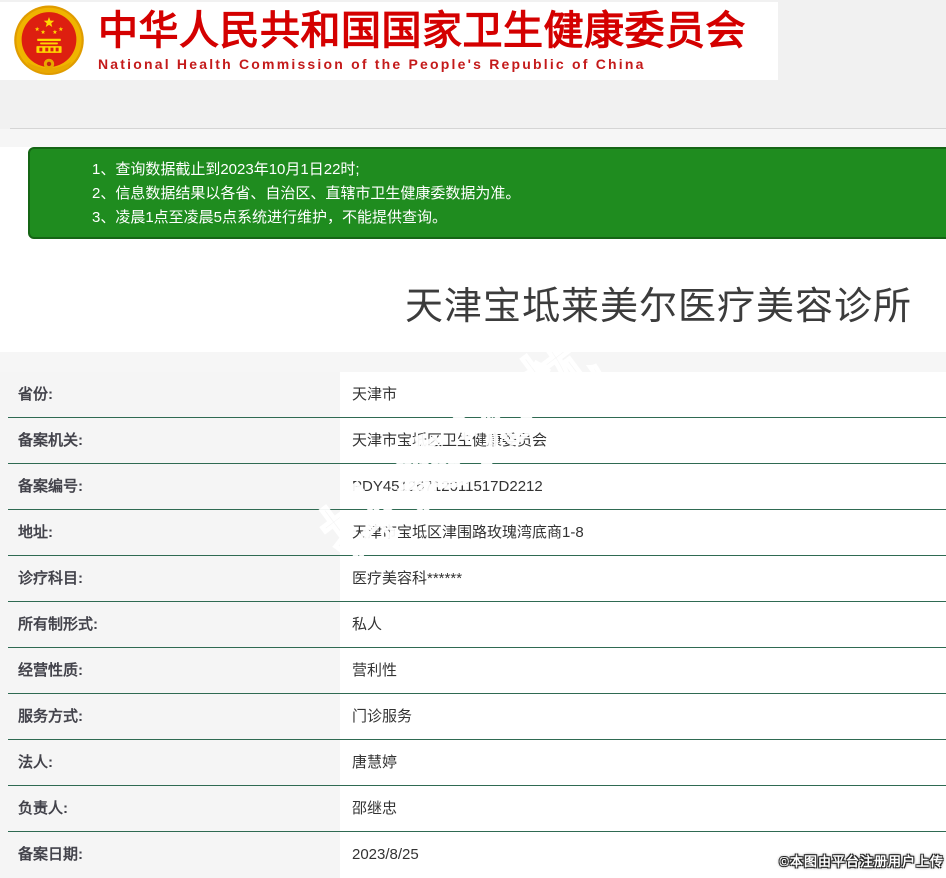 The height and width of the screenshot is (878, 946). Describe the element at coordinates (659, 307) in the screenshot. I see `clinic-name-title: 天津宝坻莱美尔医疗美容诊所` at that location.